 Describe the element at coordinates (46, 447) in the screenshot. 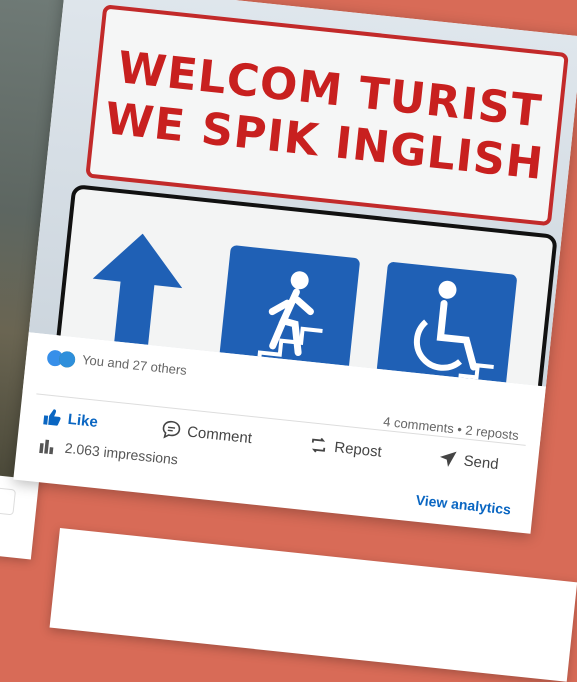

I see `bar-chart-icon` at that location.